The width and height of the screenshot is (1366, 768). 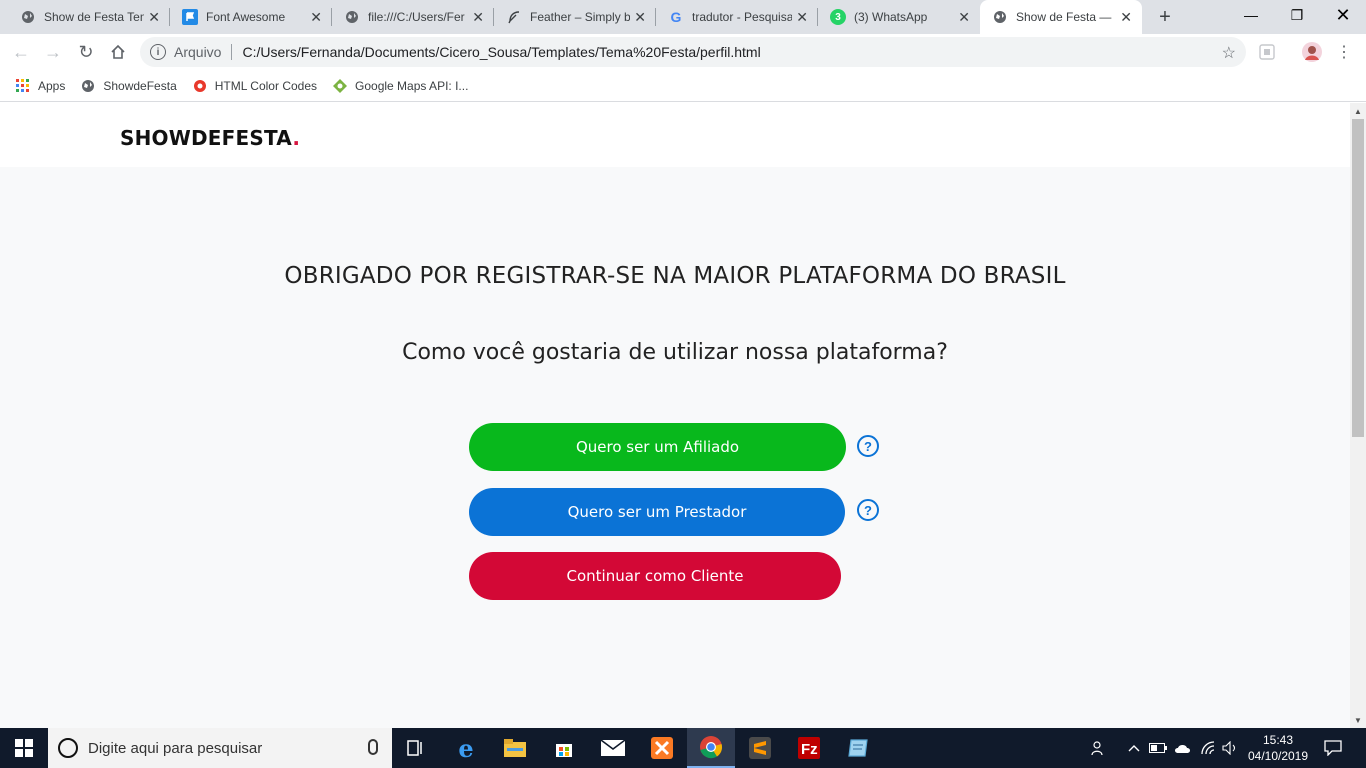 I want to click on tab-title: (3) WhatsApp, so click(x=891, y=17).